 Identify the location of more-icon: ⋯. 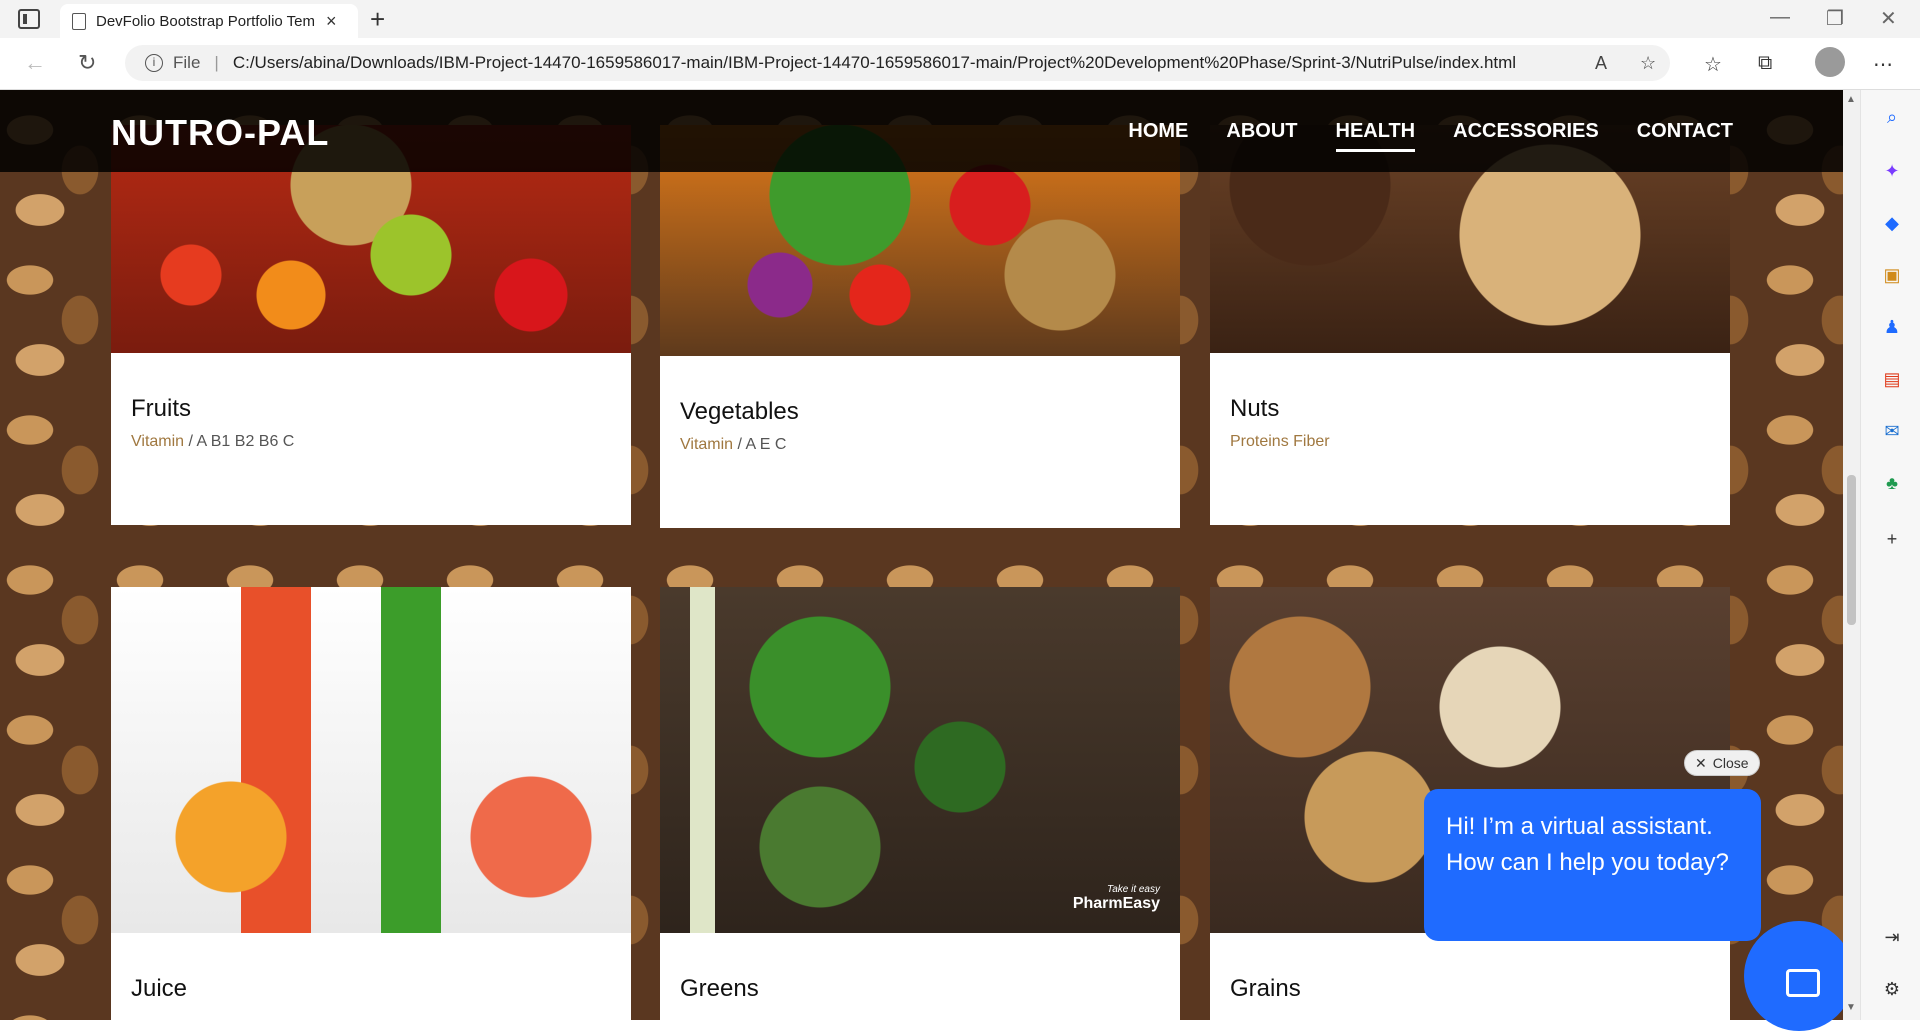
(1883, 64).